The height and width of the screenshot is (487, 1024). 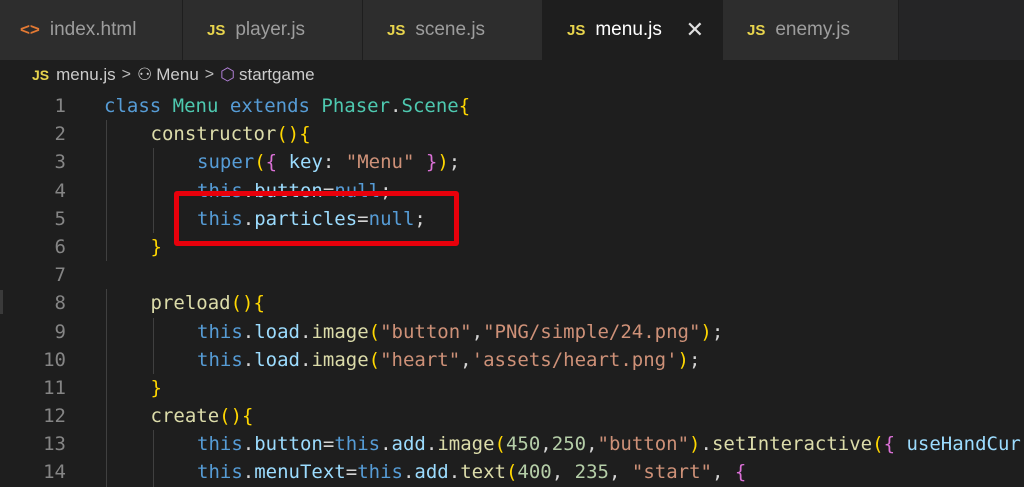 What do you see at coordinates (207, 303) in the screenshot?
I see `code-text: preload(){` at bounding box center [207, 303].